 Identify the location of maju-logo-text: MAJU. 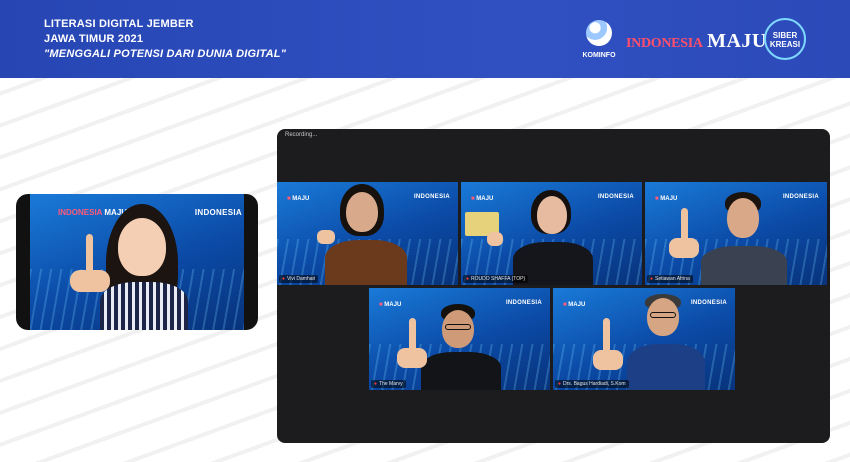
(737, 41).